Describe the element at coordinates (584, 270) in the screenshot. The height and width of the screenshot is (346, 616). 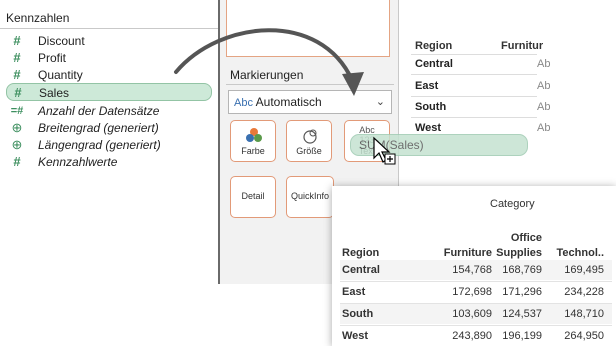
I see `cell-technology: 169,495` at that location.